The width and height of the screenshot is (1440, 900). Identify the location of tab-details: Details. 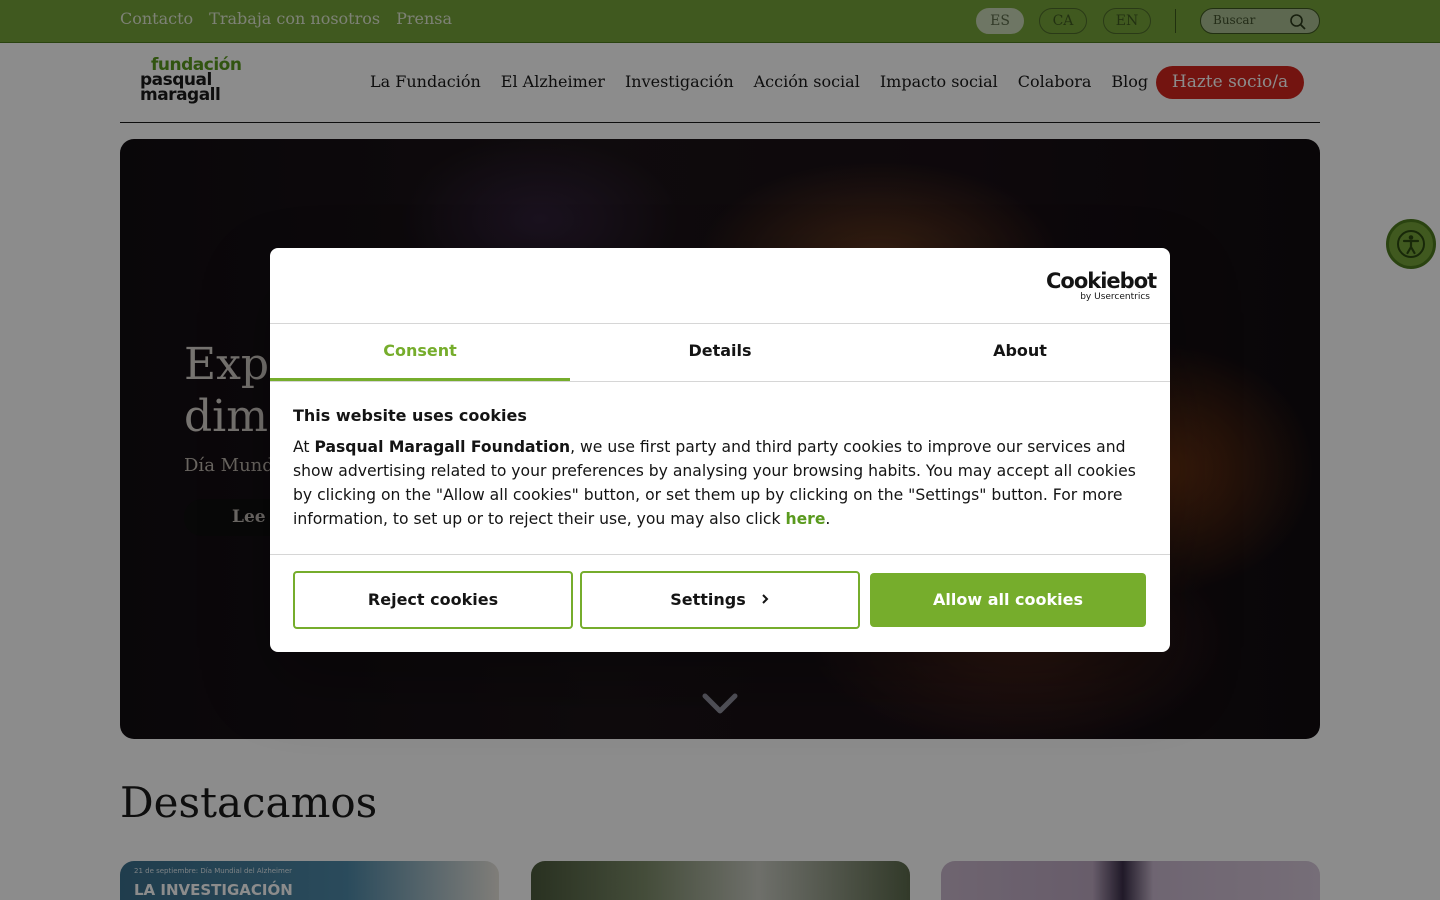
(720, 352).